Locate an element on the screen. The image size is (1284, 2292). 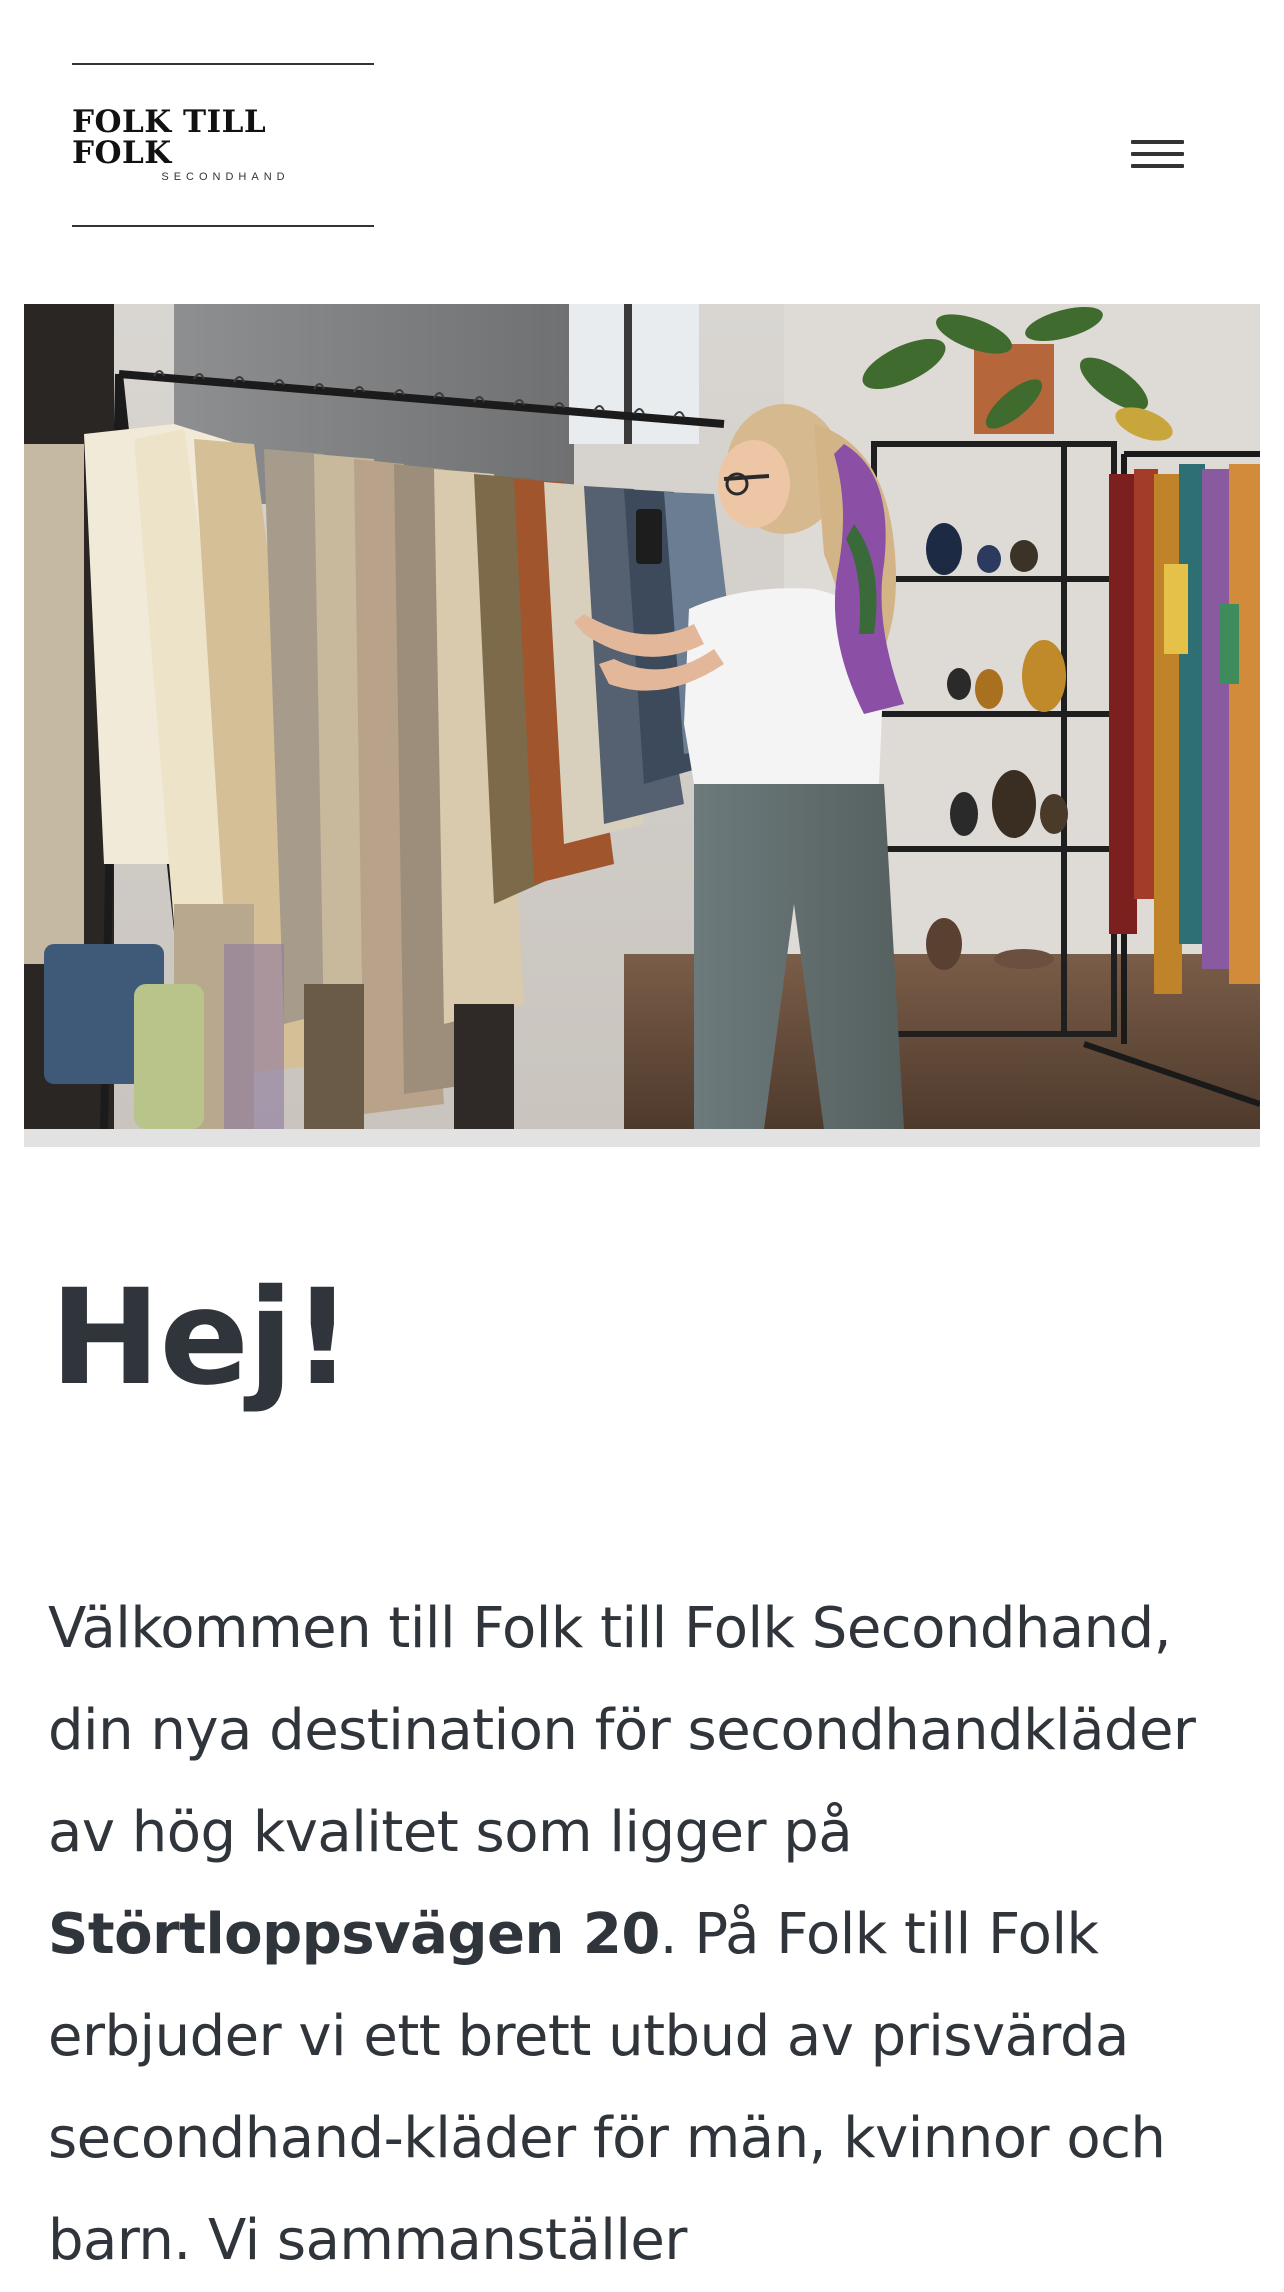
site-logo: FOLK TILL FOLK SECONDHAND is located at coordinates (223, 145).